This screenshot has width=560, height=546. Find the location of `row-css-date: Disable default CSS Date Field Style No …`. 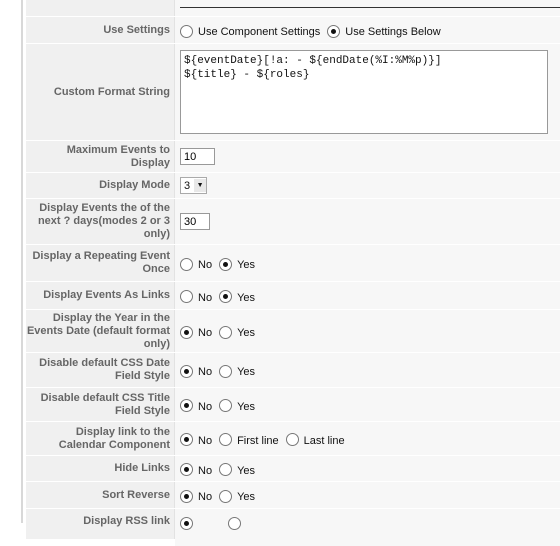

row-css-date: Disable default CSS Date Field Style No … is located at coordinates (293, 370).